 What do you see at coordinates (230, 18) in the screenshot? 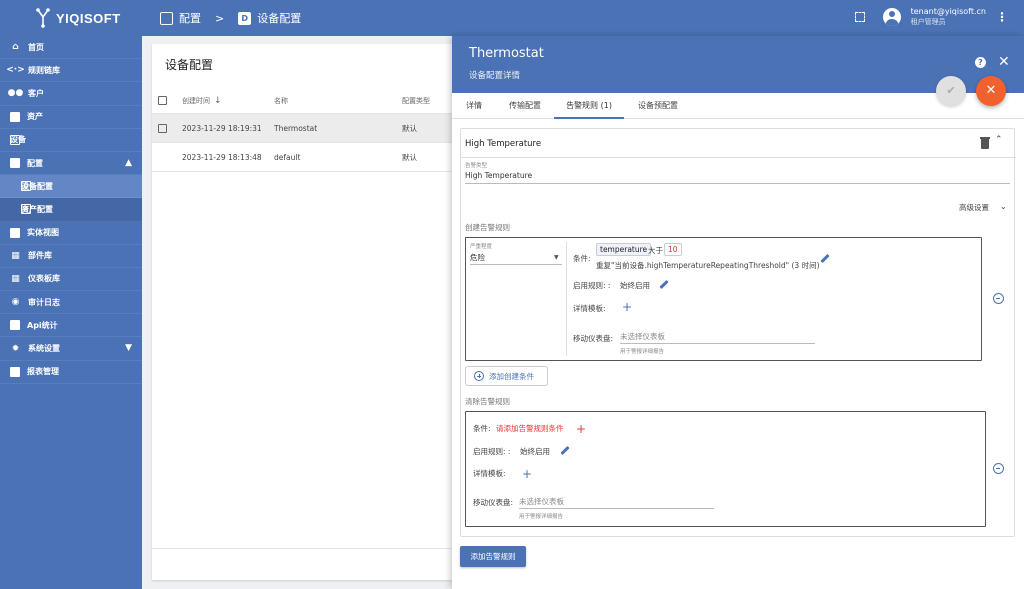
I see `breadcrumb: 配置 > D 设备配置` at bounding box center [230, 18].